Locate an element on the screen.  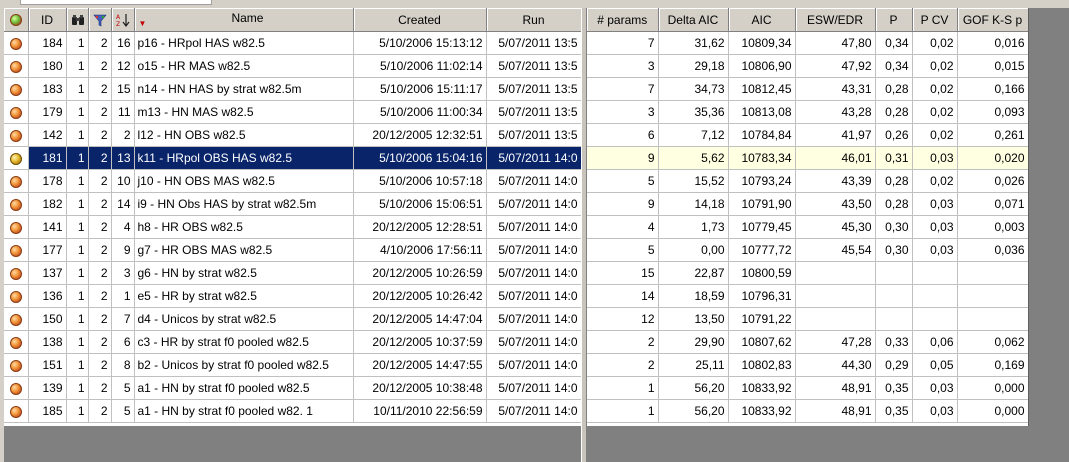
p-cv-cell: 0,05 is located at coordinates (935, 365).